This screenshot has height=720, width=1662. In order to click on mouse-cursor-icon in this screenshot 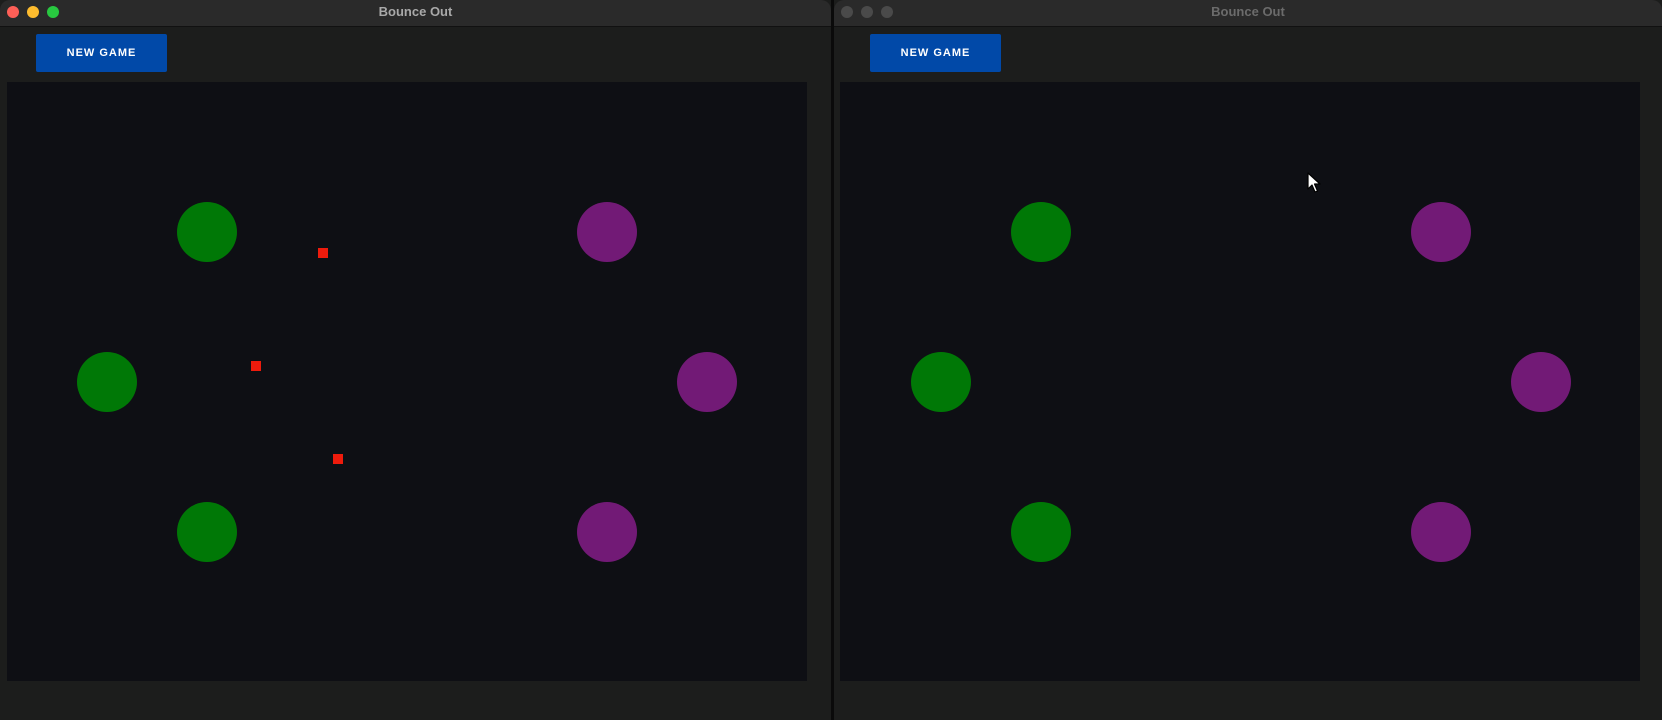, I will do `click(1314, 182)`.